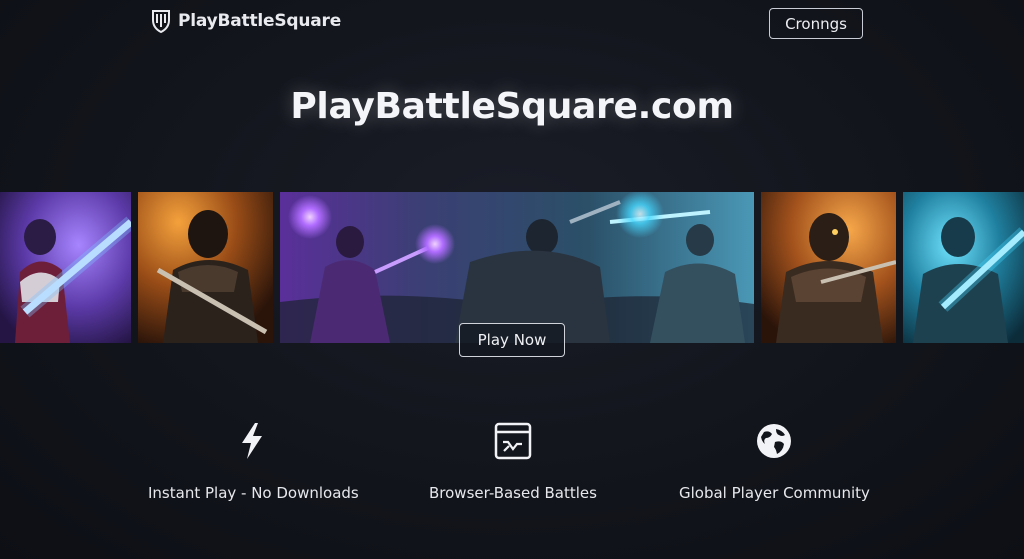 The image size is (1024, 559). What do you see at coordinates (513, 493) in the screenshot?
I see `feature-label: Browser-Based Battles` at bounding box center [513, 493].